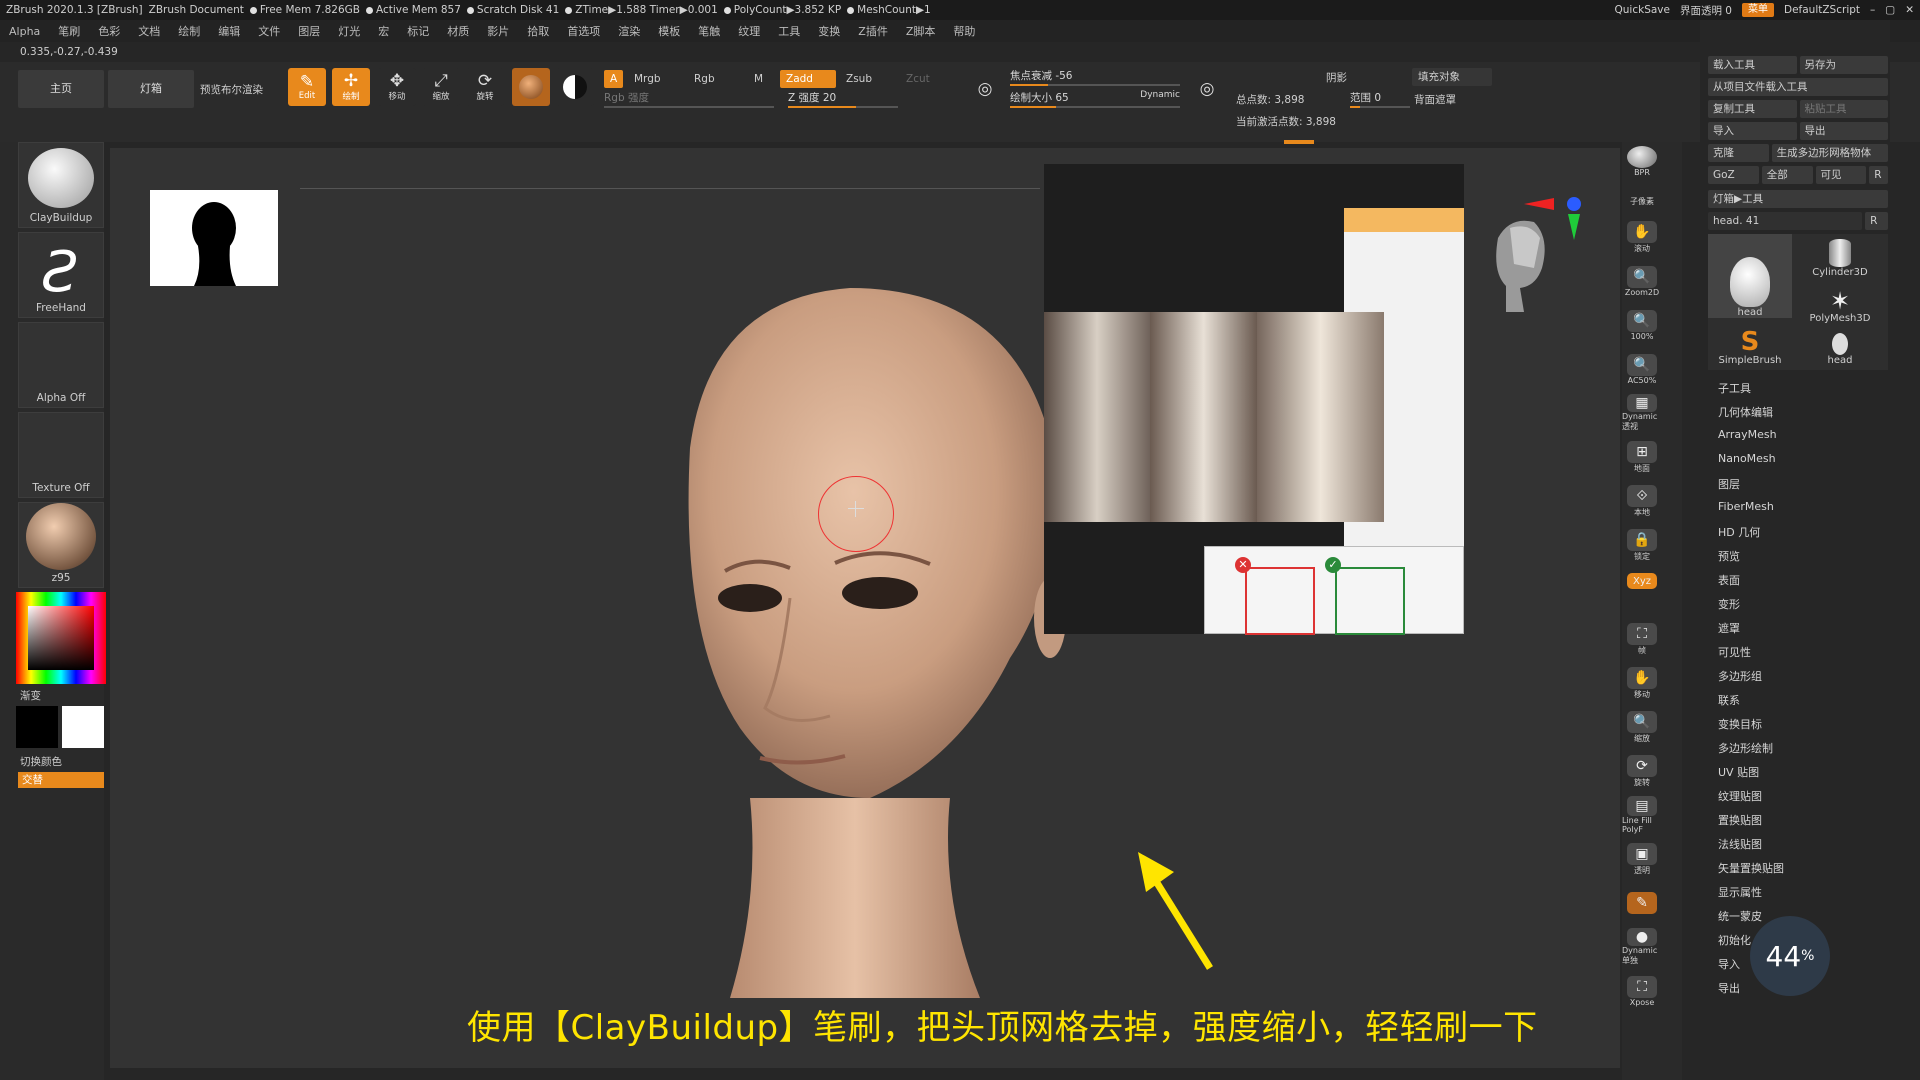 The height and width of the screenshot is (1080, 1920). What do you see at coordinates (61, 89) in the screenshot?
I see `home-button: 主页` at bounding box center [61, 89].